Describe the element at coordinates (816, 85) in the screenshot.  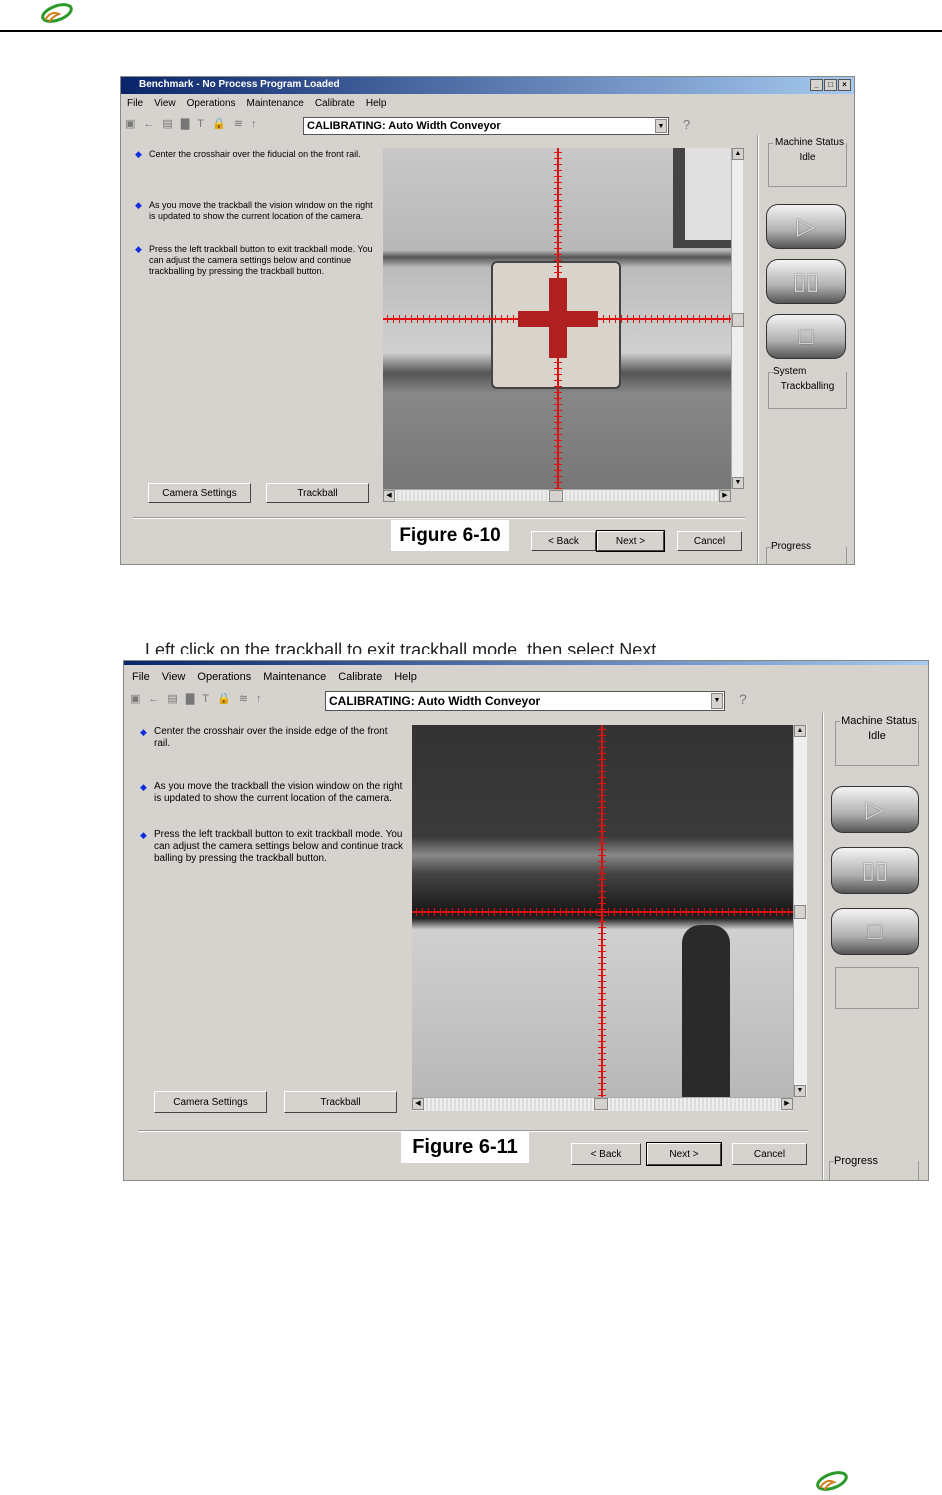
I see `minimize-button: _` at that location.